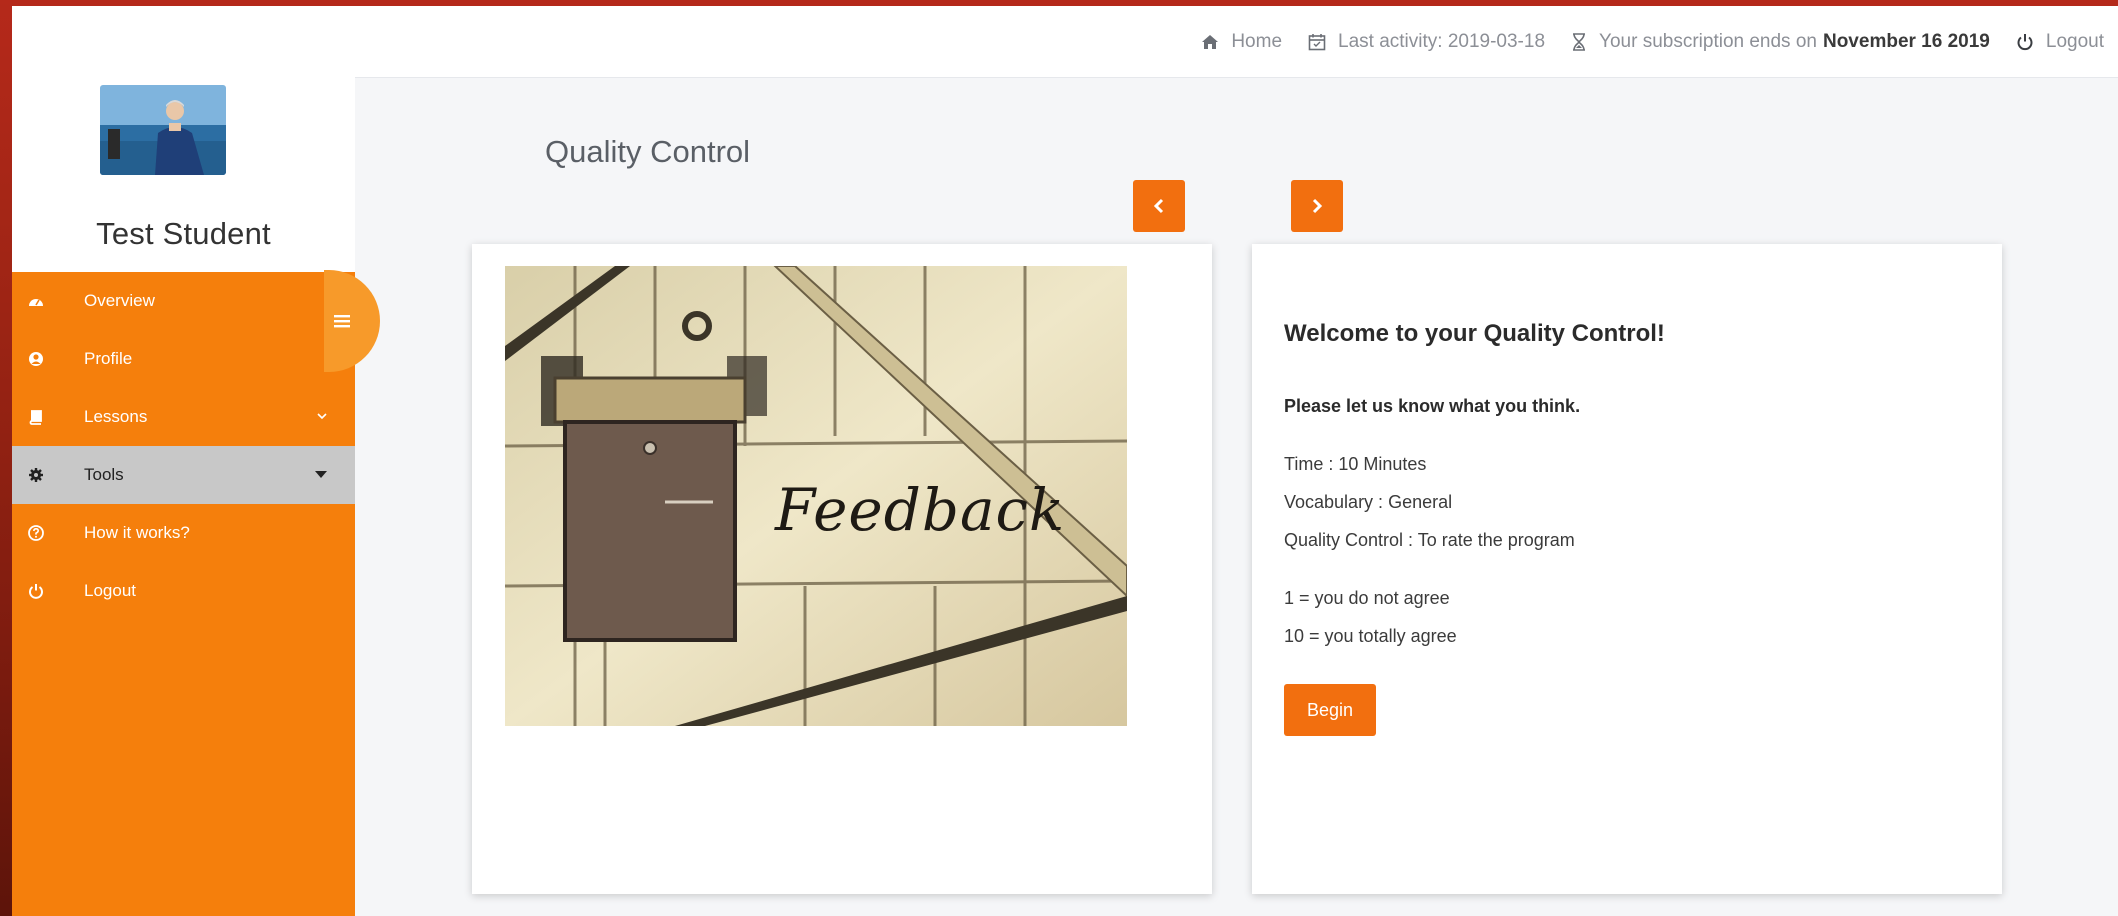  What do you see at coordinates (1367, 598) in the screenshot?
I see `scale-low: 1 = you do not agree` at bounding box center [1367, 598].